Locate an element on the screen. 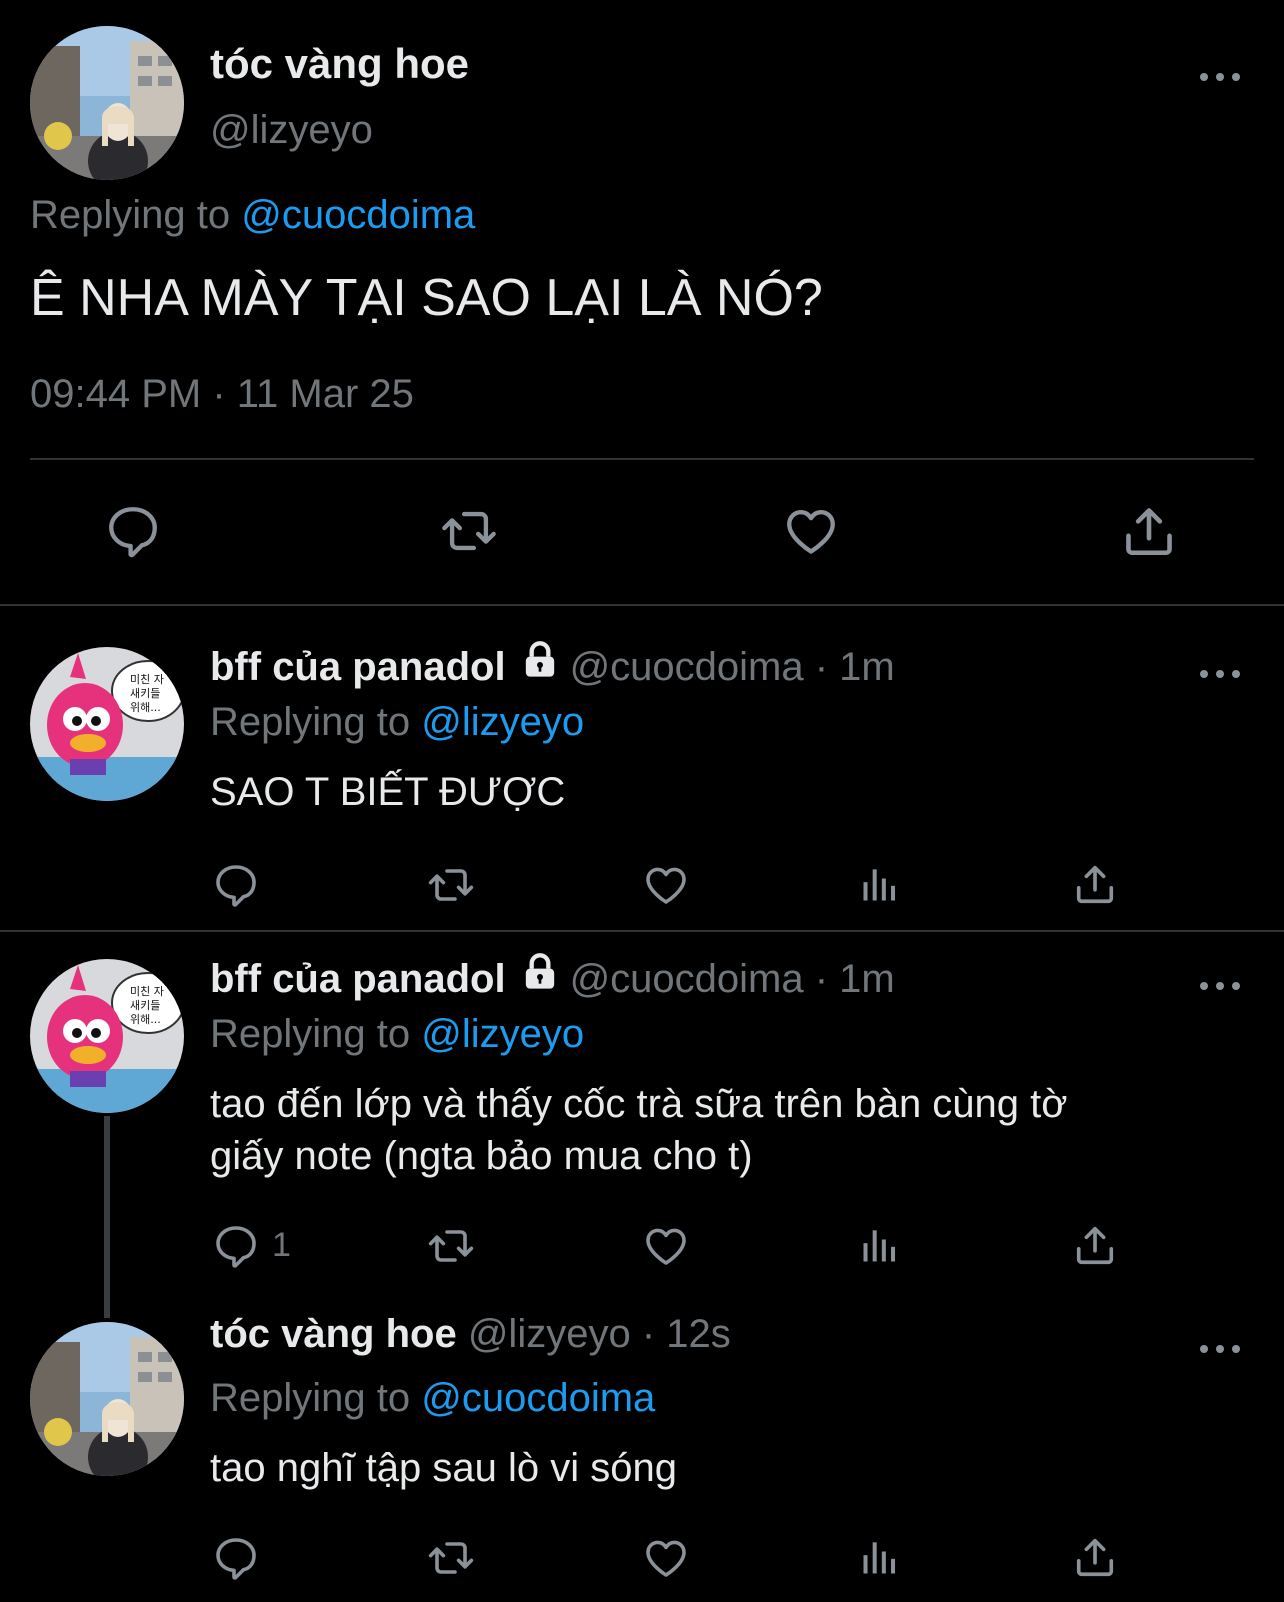 This screenshot has width=1284, height=1602. tweet-text: tao nghĩ tập sau lò vi sóng is located at coordinates (443, 1468).